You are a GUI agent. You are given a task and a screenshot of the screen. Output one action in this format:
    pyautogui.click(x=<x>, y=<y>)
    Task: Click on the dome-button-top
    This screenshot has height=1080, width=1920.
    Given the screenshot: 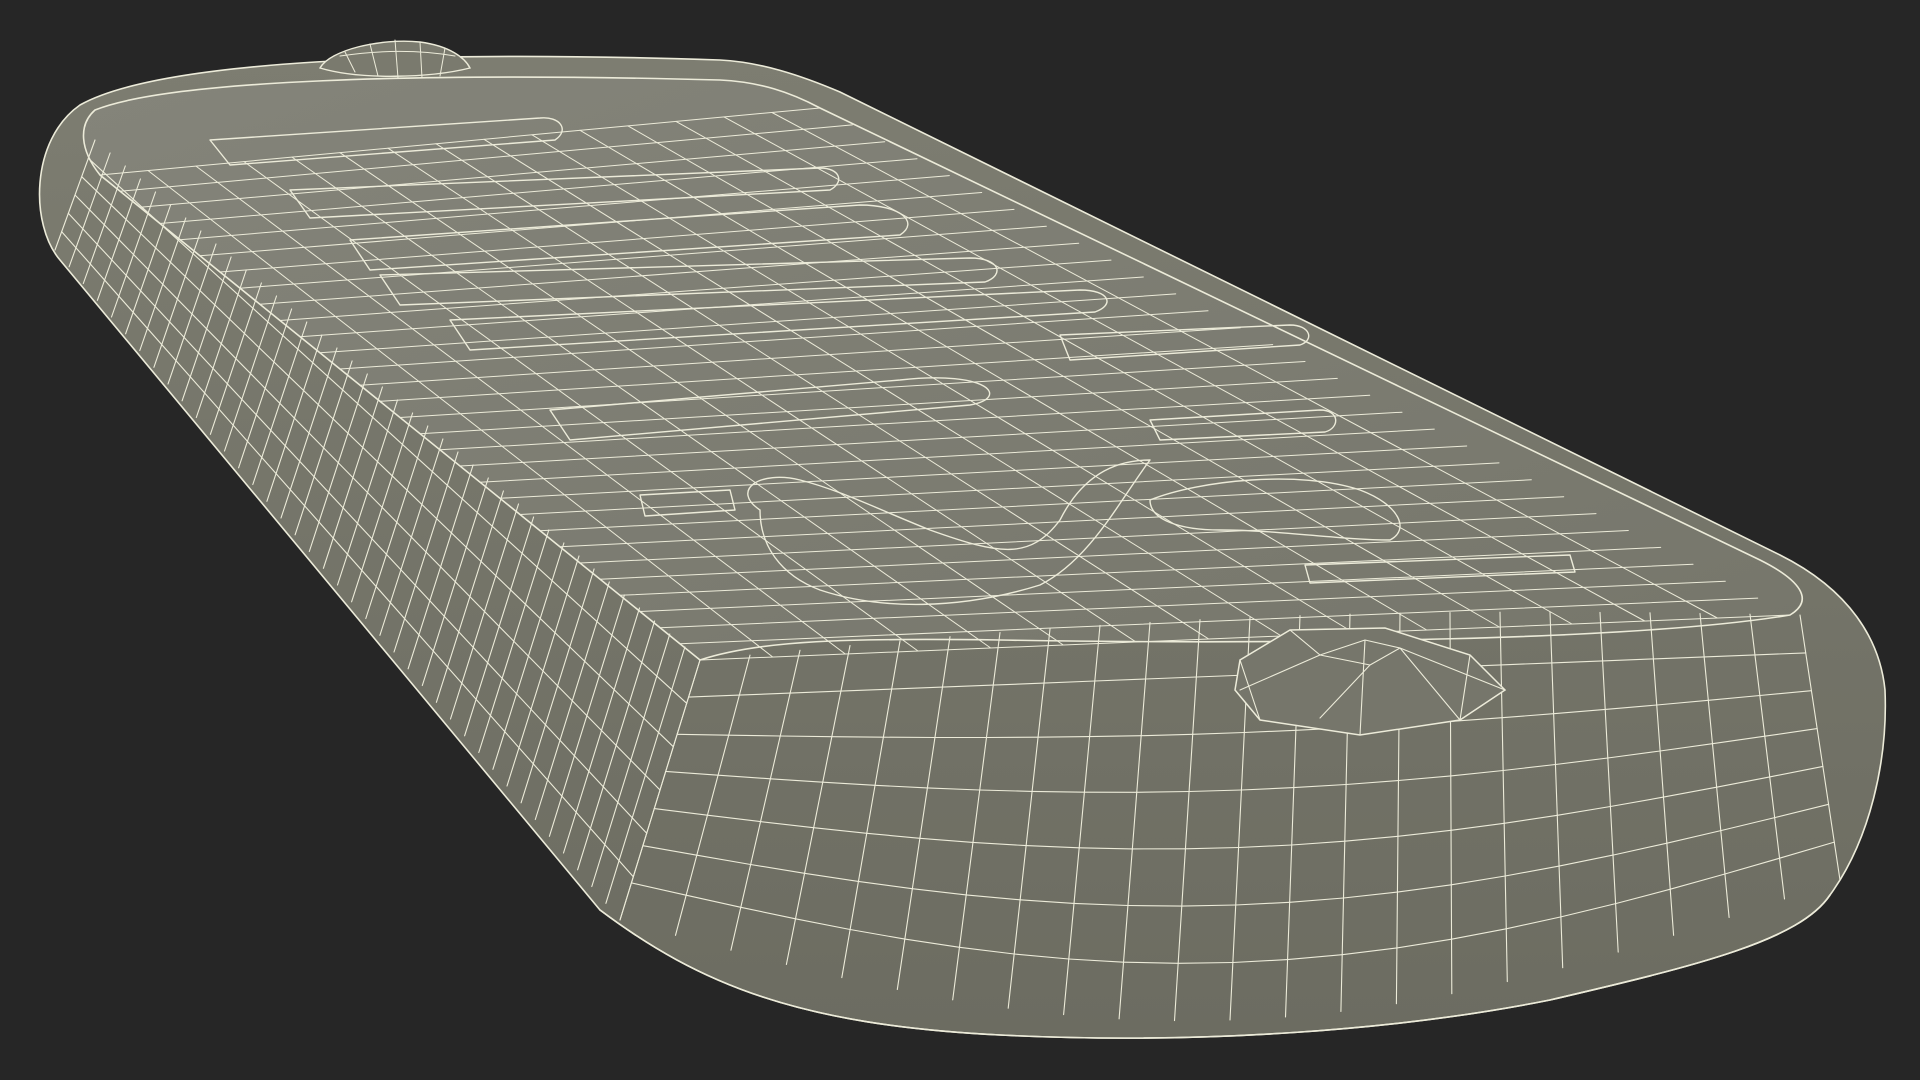 What is the action you would take?
    pyautogui.click(x=395, y=59)
    